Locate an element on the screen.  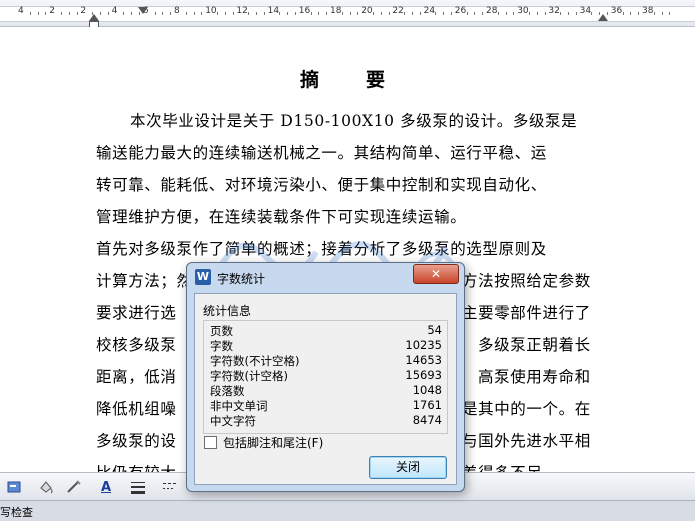
text-line: 多级泵的设 is located at coordinates (136, 441).